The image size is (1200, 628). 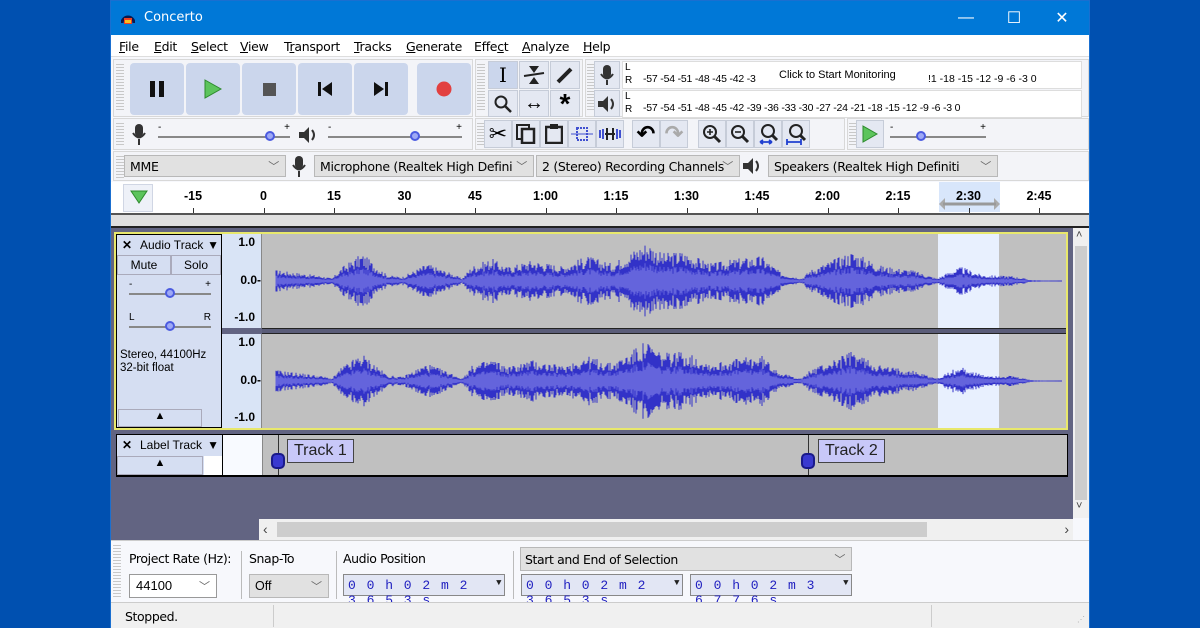 What do you see at coordinates (646, 134) in the screenshot?
I see `undo-button: ↶` at bounding box center [646, 134].